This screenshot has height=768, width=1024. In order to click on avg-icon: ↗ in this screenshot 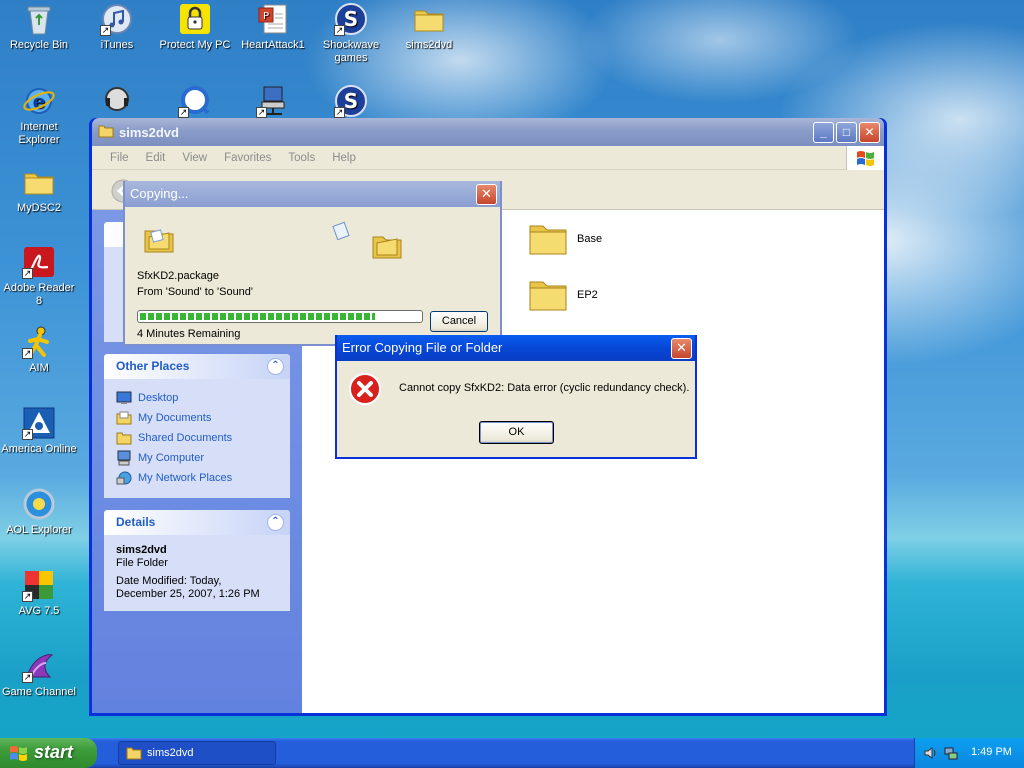, I will do `click(39, 585)`.